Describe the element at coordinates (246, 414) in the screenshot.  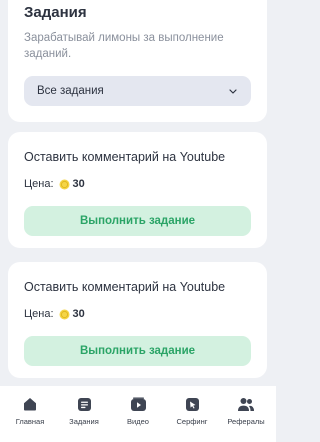
I see `nav-item-referrals: Рефералы` at that location.